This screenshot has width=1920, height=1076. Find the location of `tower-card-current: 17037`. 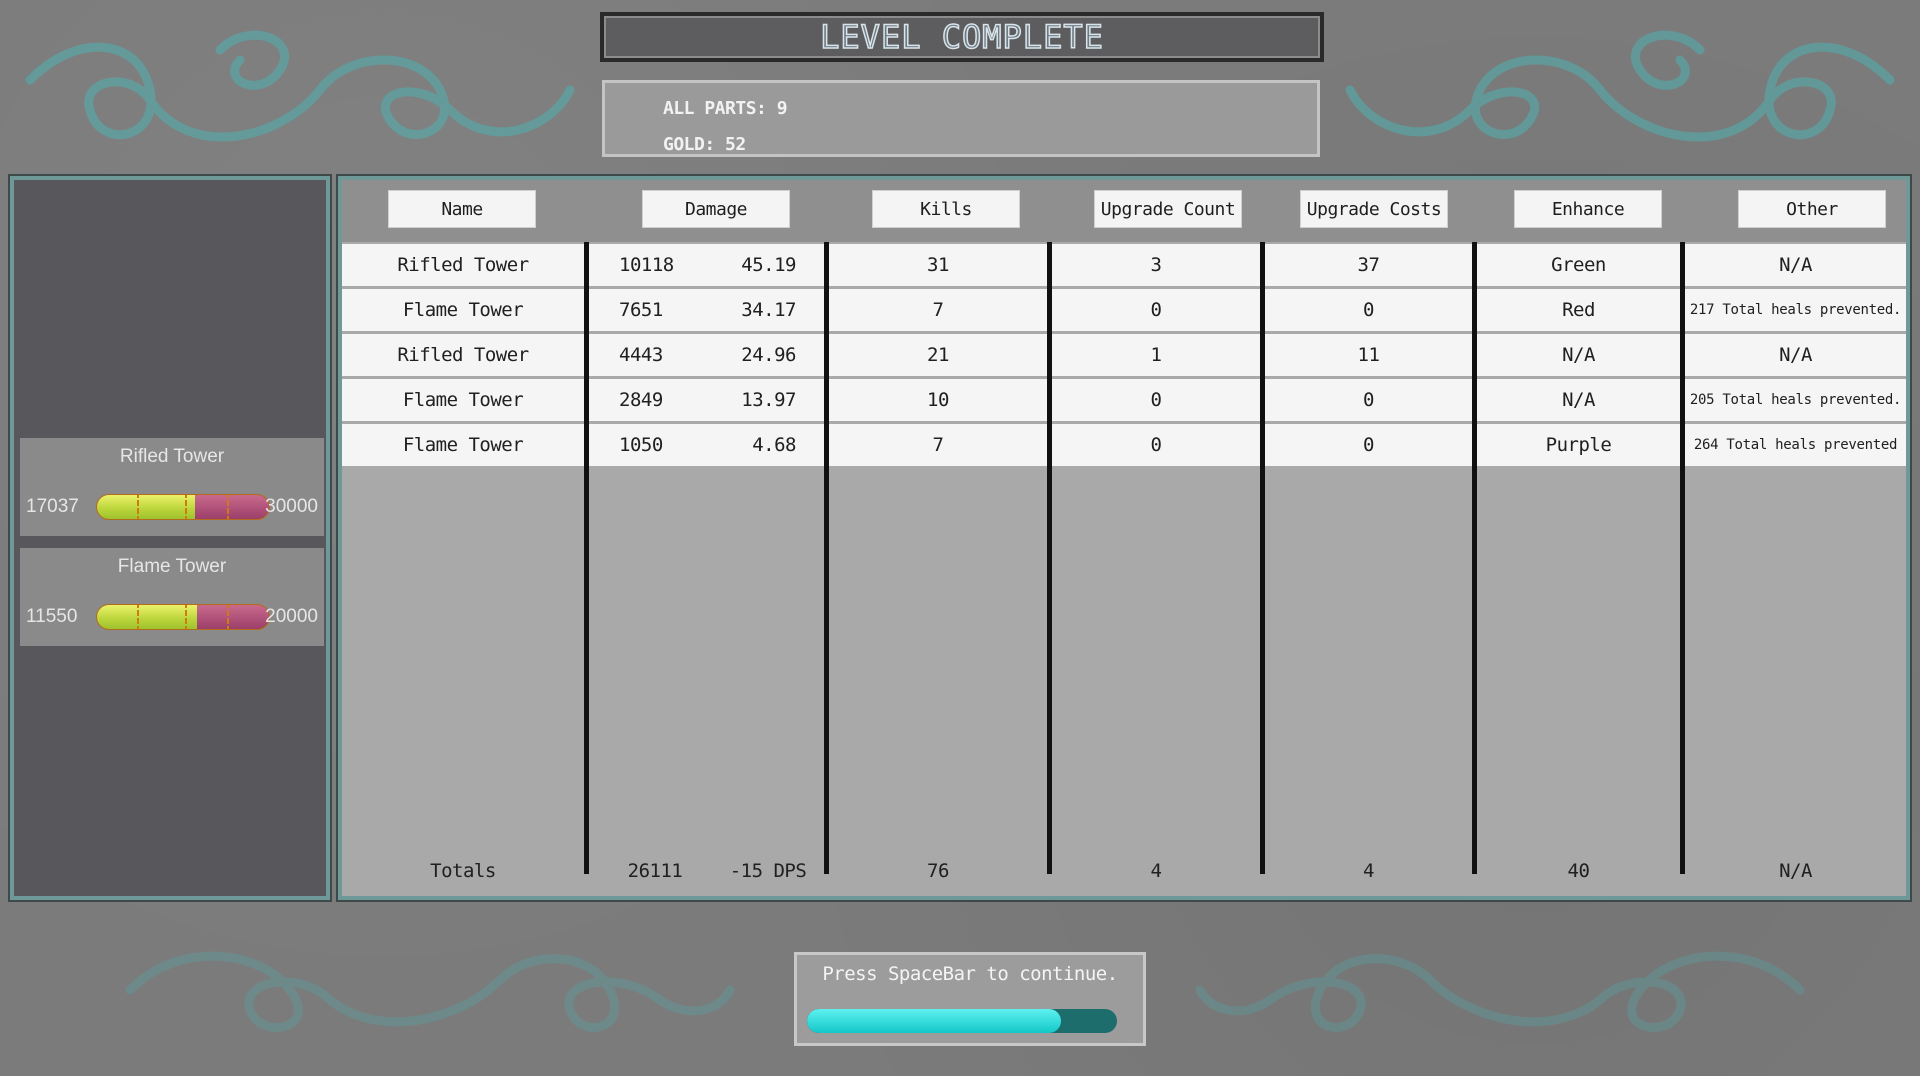

tower-card-current: 17037 is located at coordinates (52, 506).